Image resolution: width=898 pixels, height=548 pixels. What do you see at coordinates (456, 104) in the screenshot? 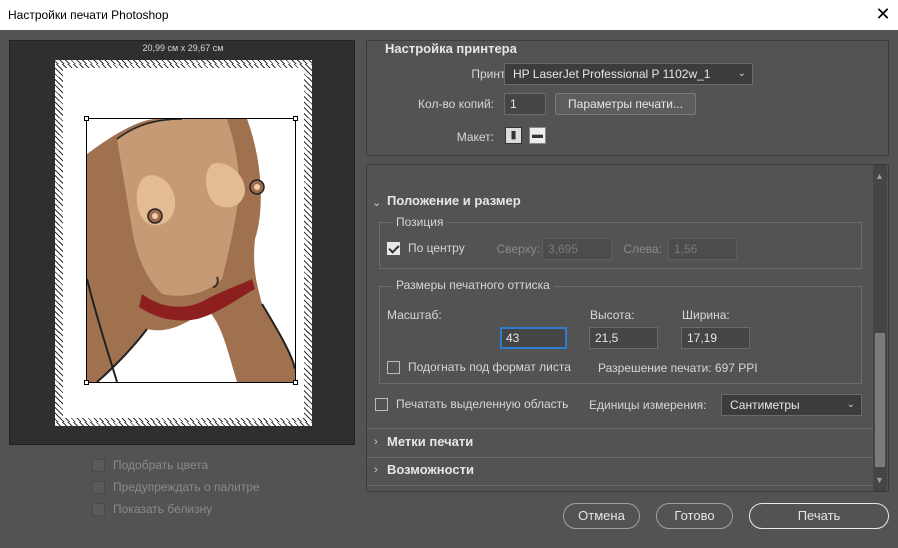
I see `copies-label: Кол-во копий:` at bounding box center [456, 104].